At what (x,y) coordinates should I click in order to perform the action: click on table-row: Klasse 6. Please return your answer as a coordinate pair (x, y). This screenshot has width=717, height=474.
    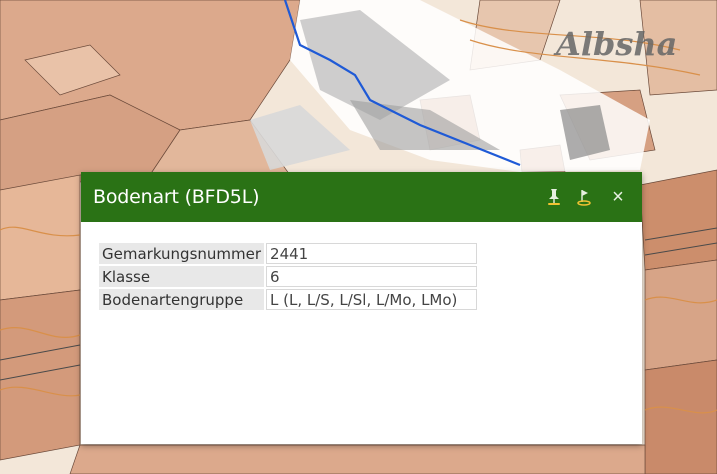
    Looking at the image, I should click on (288, 276).